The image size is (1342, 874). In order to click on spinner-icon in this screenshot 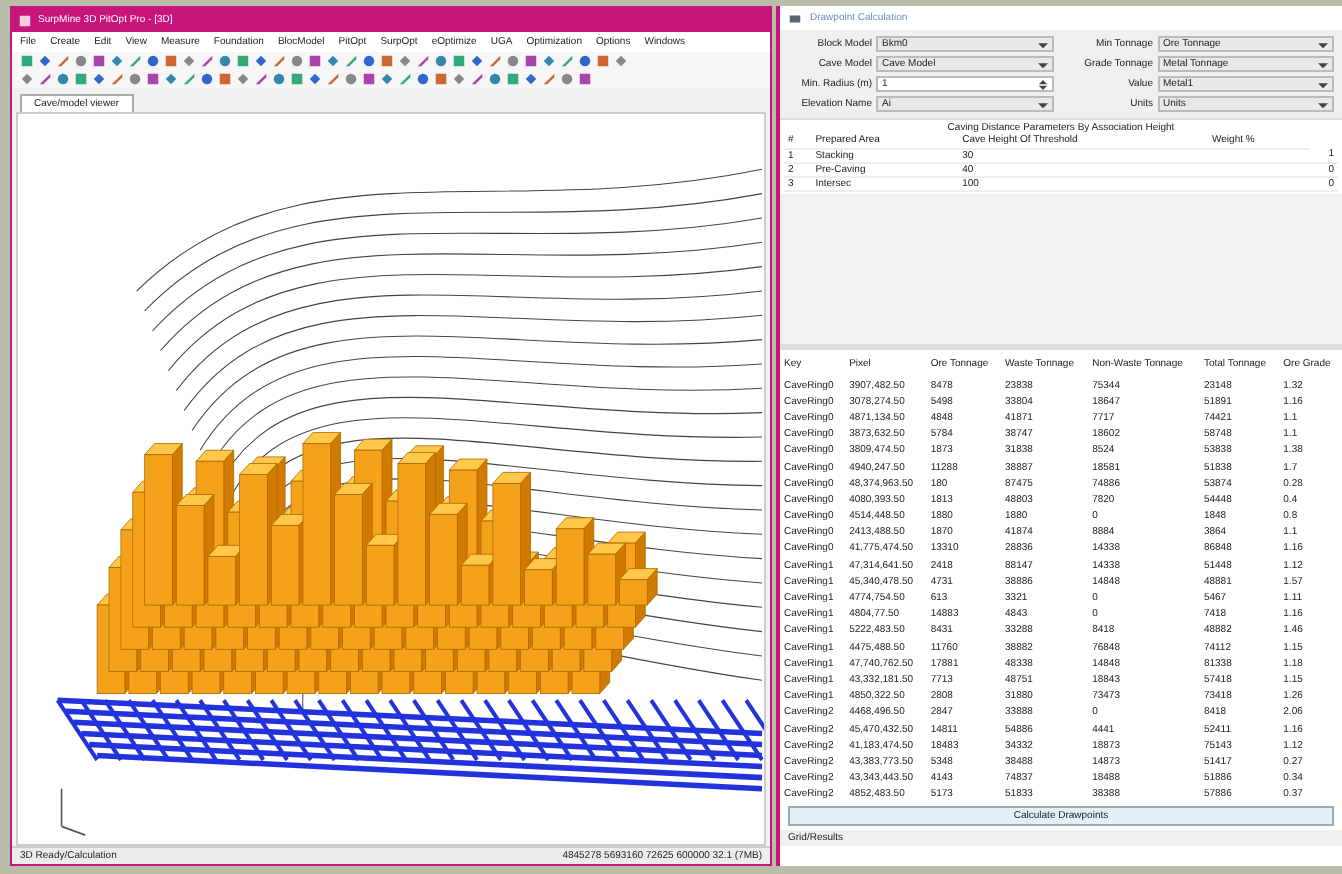, I will do `click(1042, 84)`.